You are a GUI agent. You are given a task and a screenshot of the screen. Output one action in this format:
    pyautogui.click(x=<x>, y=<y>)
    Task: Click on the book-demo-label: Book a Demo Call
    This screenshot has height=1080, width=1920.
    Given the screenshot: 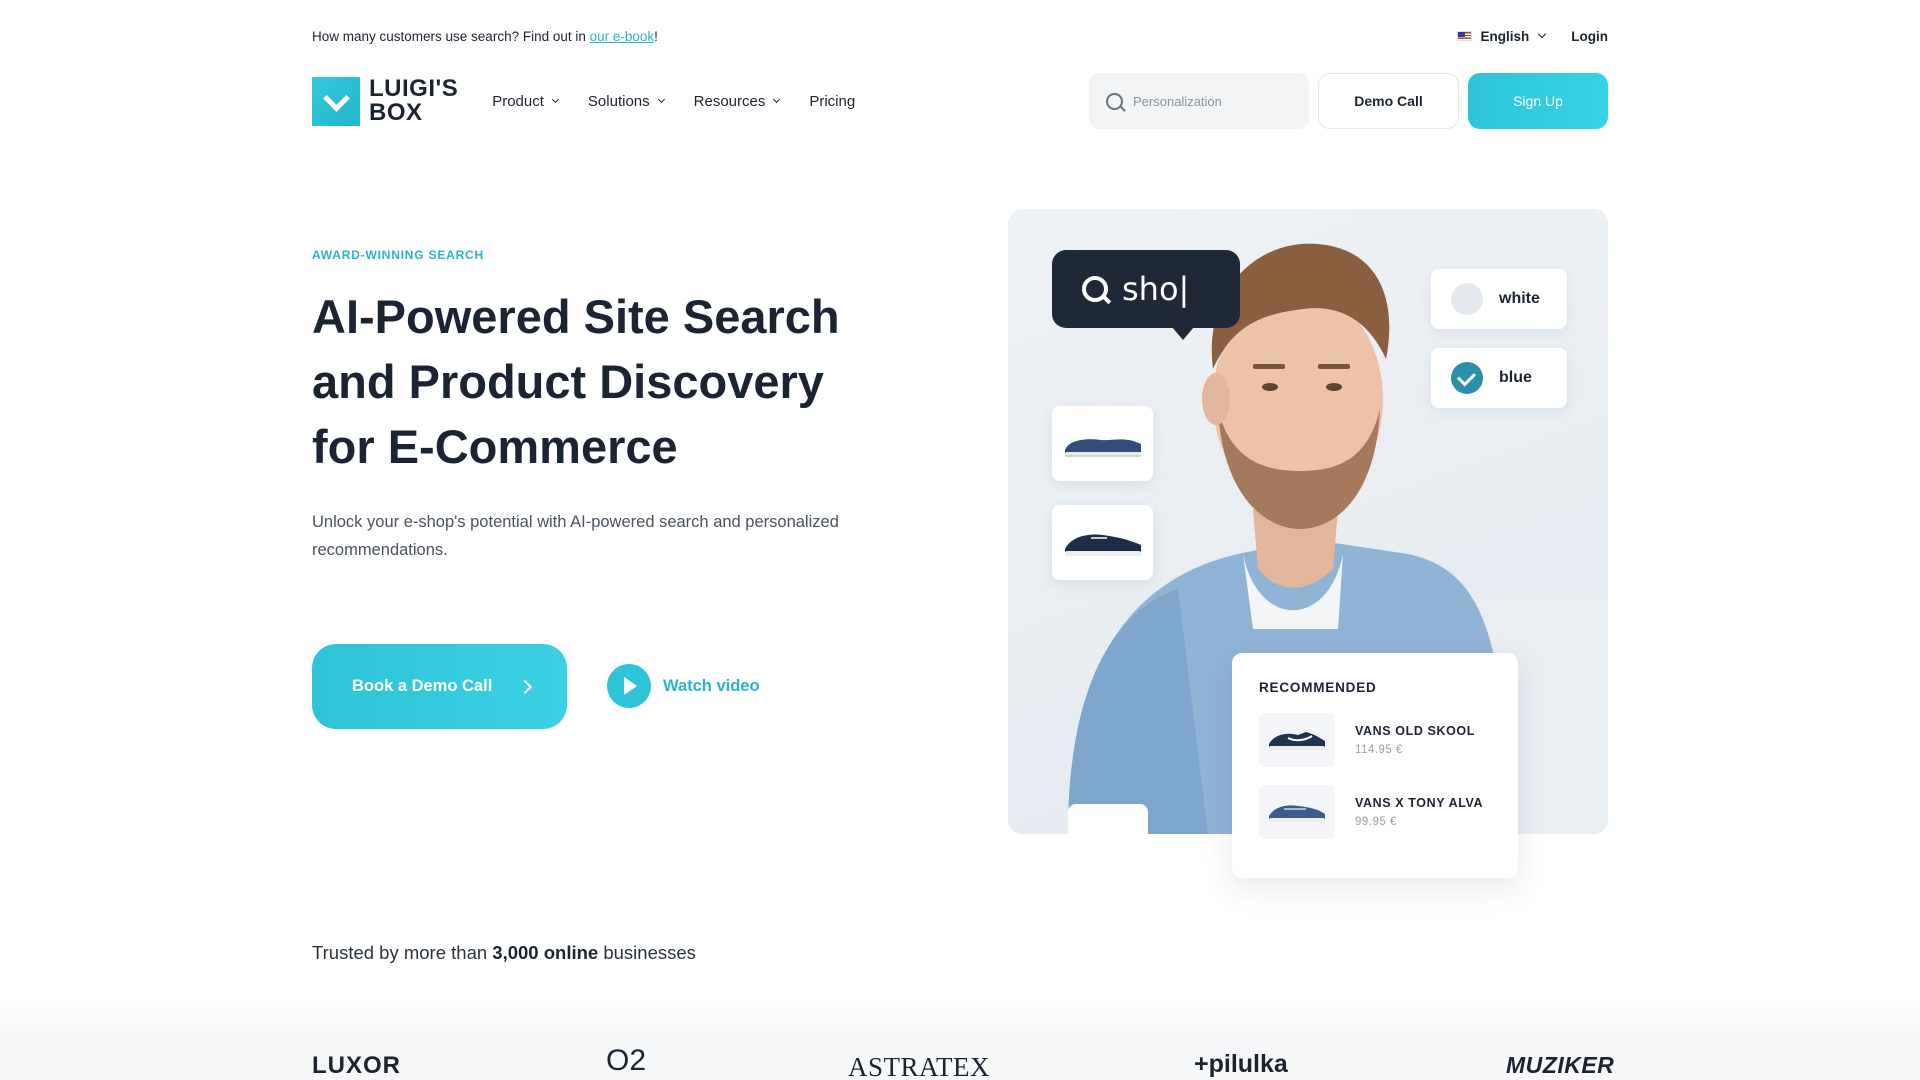 What is the action you would take?
    pyautogui.click(x=422, y=686)
    